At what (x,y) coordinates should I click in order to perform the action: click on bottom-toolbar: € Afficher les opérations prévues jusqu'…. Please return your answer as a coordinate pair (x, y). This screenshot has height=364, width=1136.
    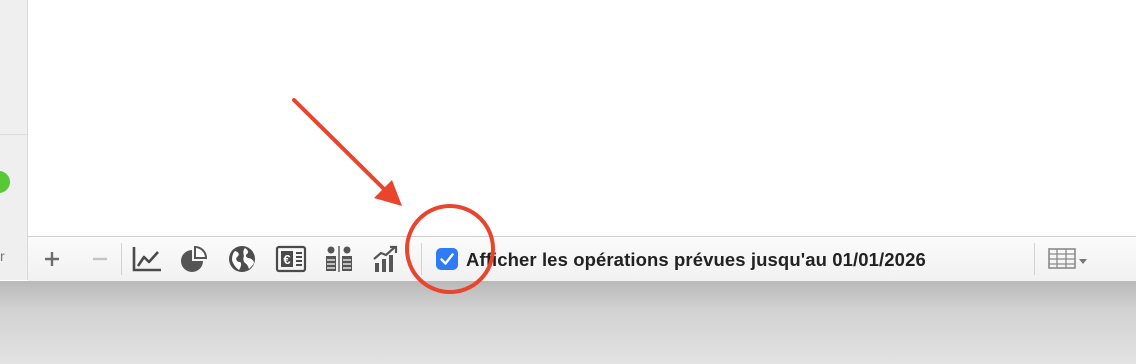
    Looking at the image, I should click on (582, 259).